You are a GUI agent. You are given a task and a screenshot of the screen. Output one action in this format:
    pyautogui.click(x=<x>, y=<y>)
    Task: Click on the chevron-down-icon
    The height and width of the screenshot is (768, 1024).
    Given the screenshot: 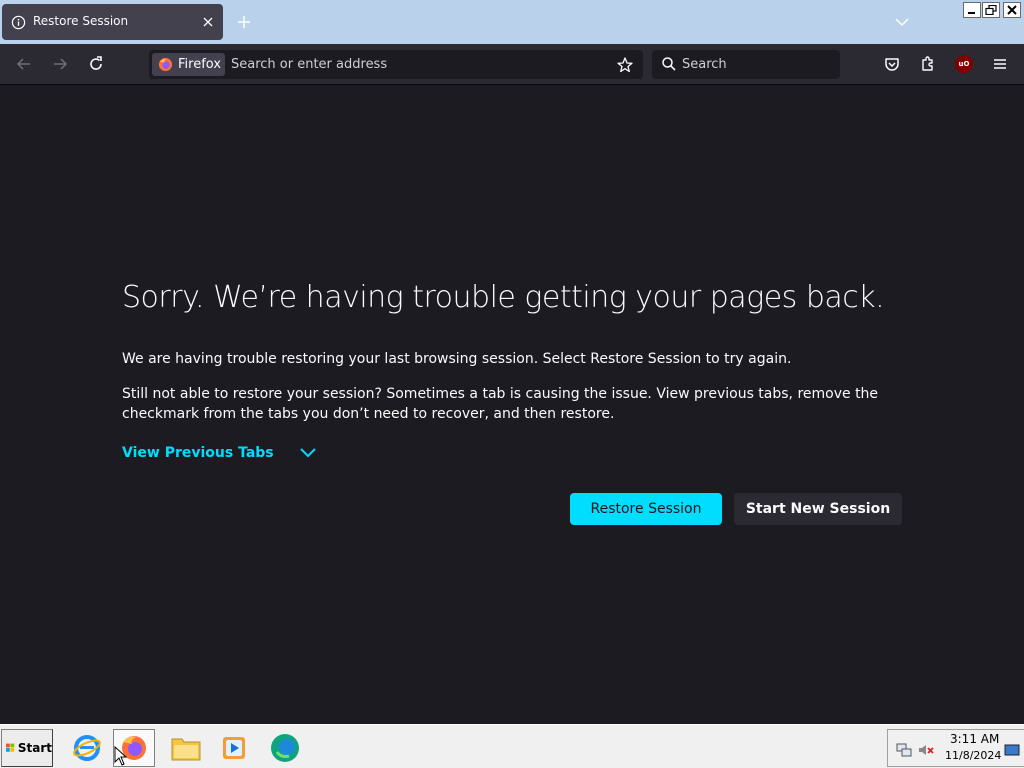 What is the action you would take?
    pyautogui.click(x=307, y=453)
    